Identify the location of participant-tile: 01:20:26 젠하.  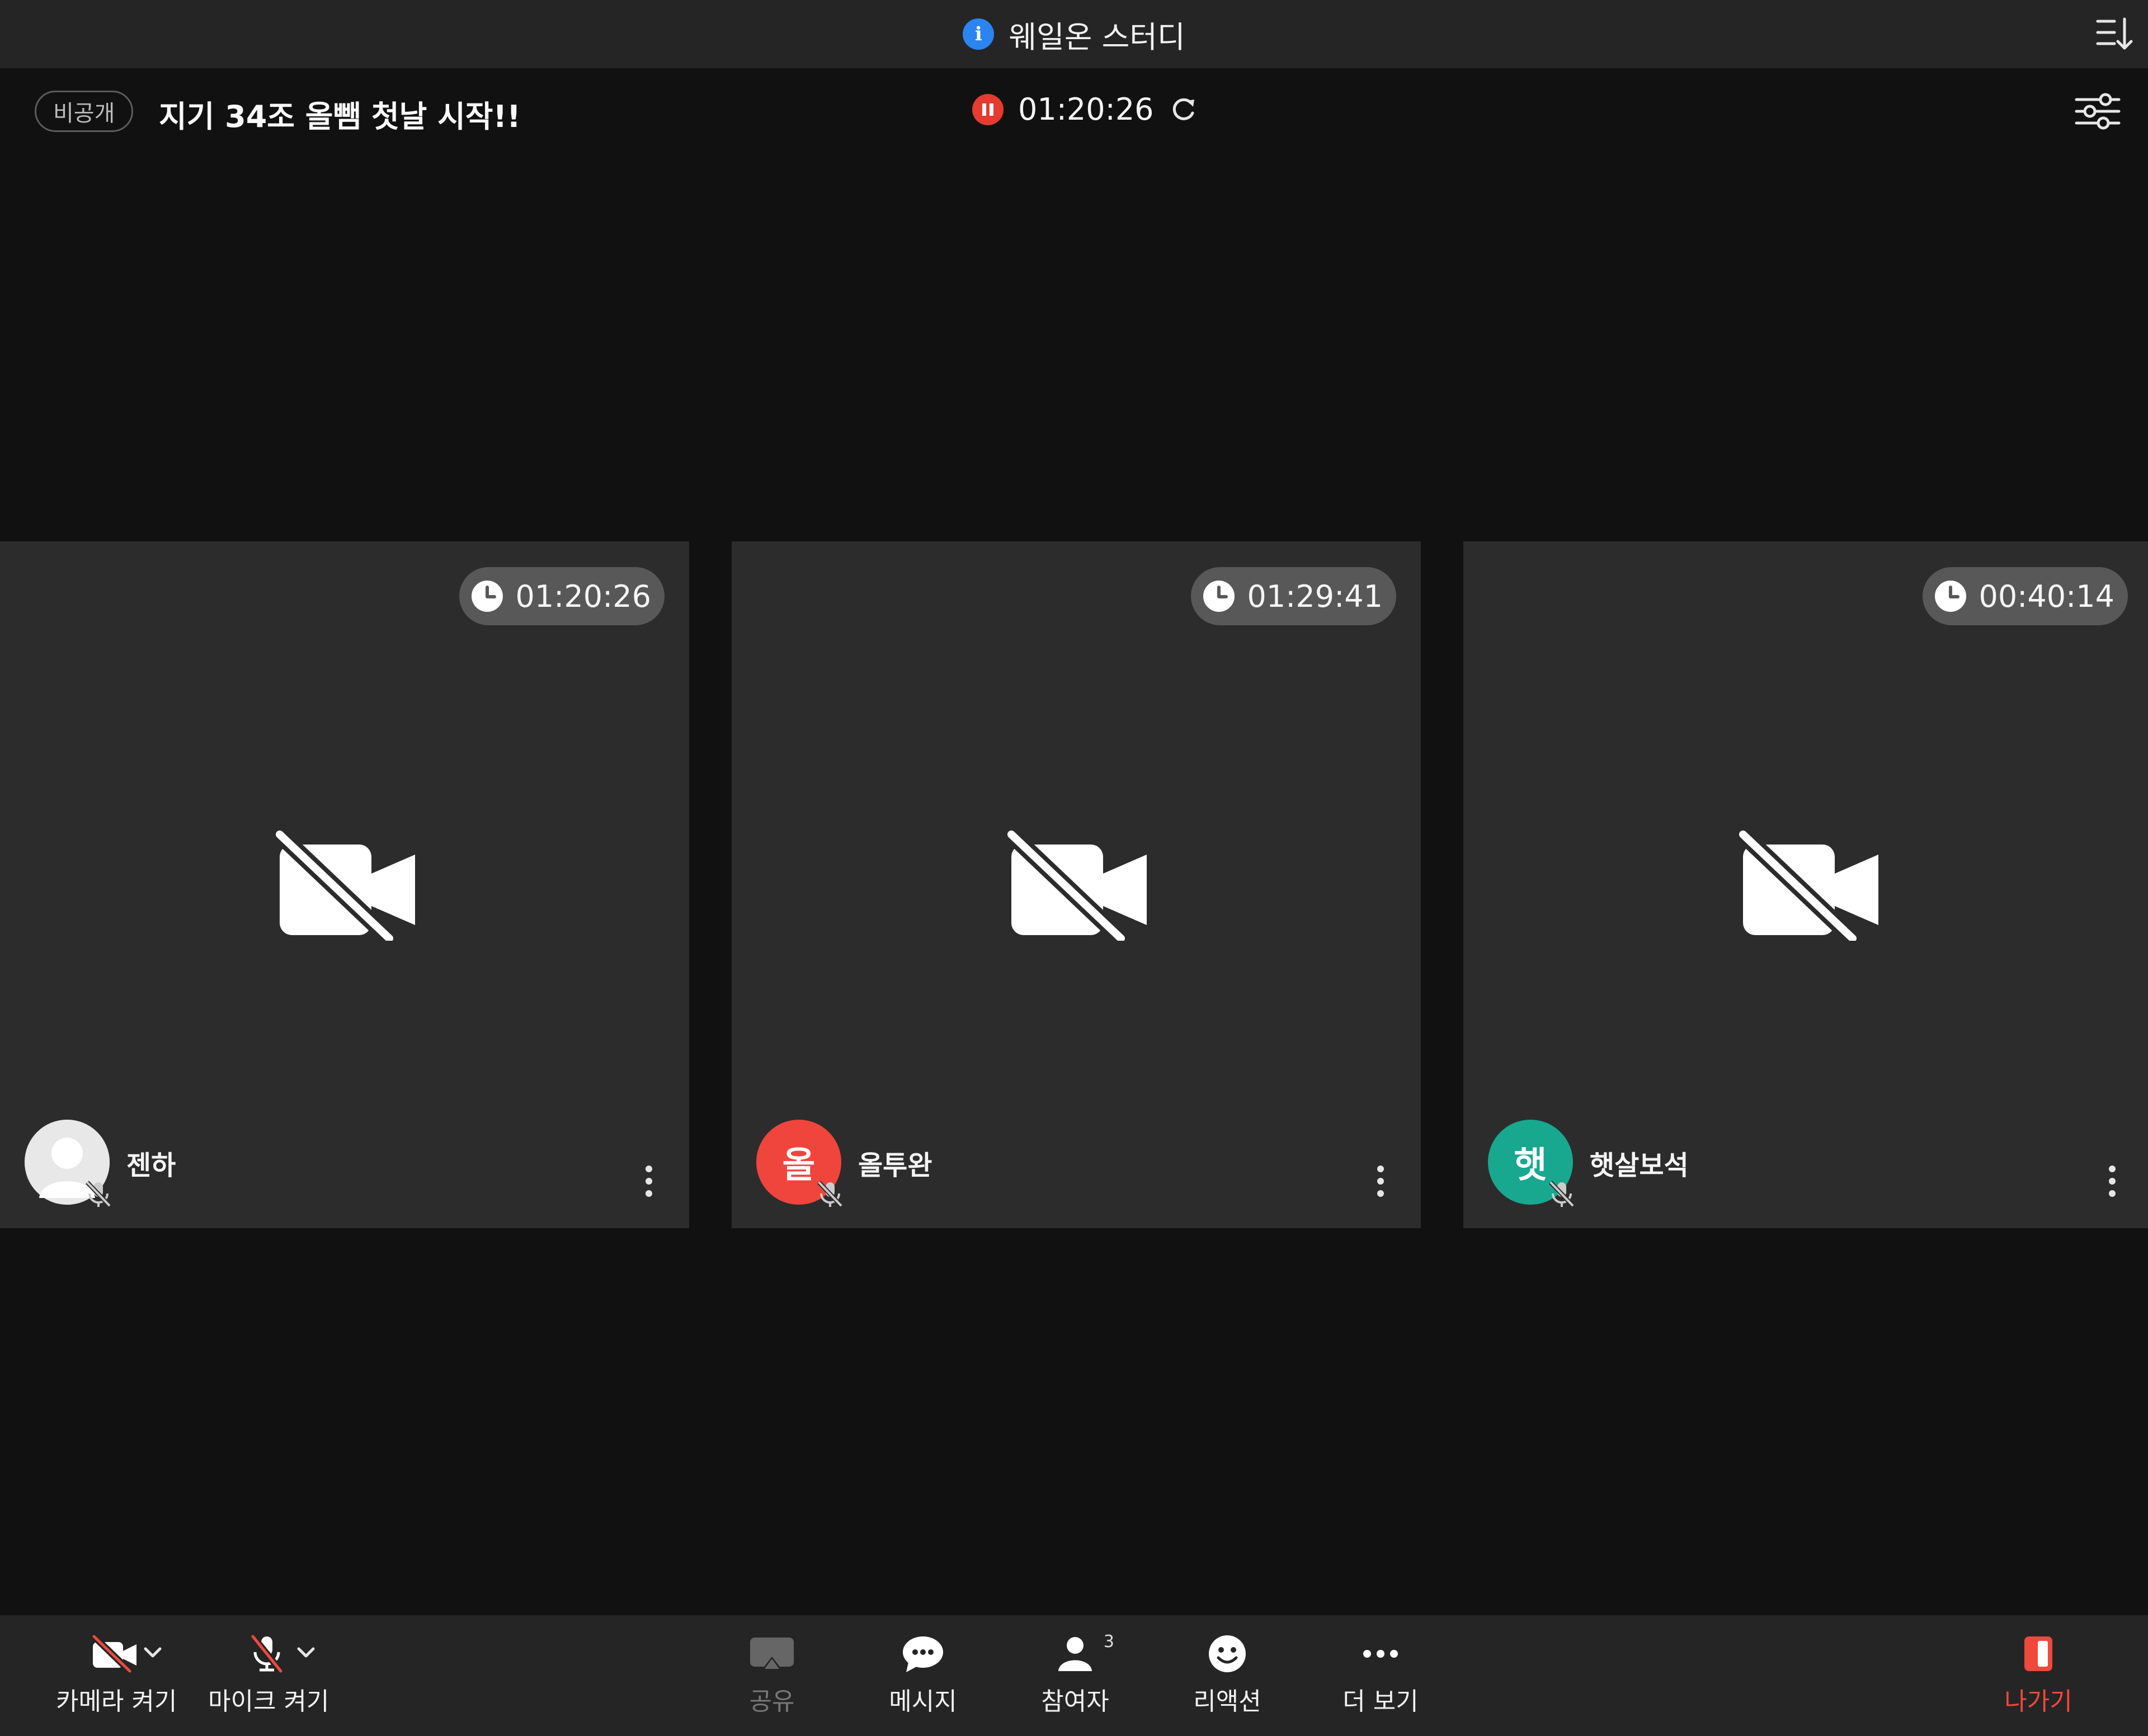
(344, 885).